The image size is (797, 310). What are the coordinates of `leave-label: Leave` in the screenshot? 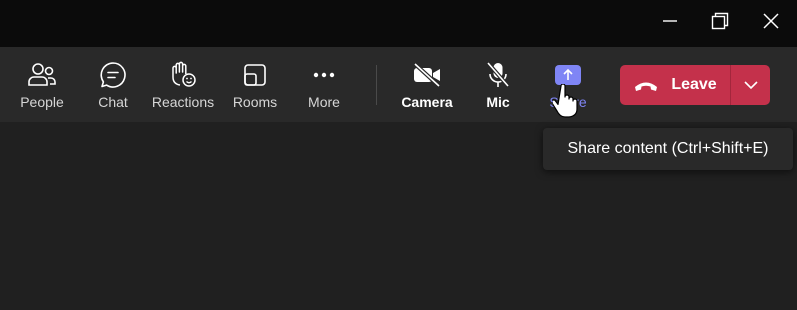 It's located at (694, 84).